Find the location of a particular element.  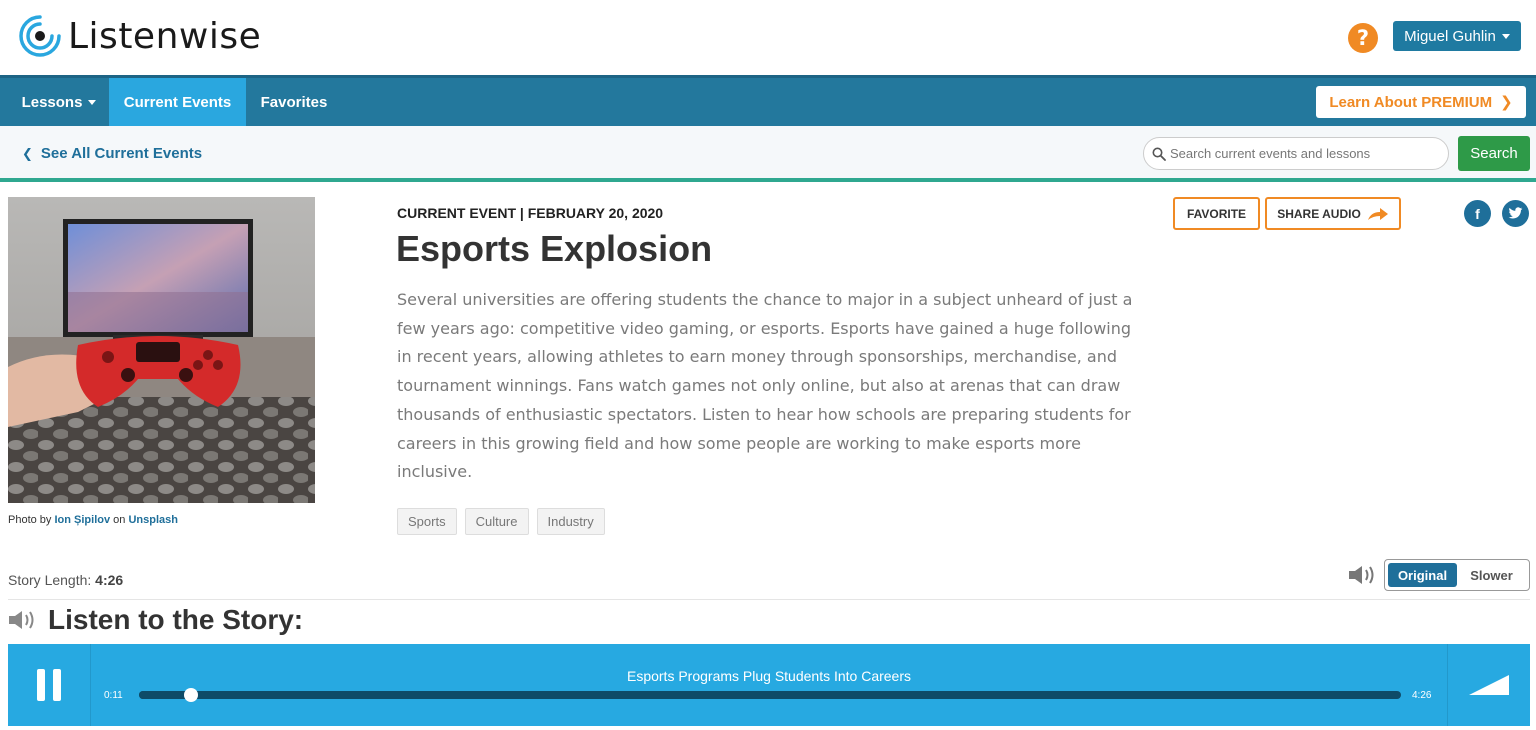

nav-favorites: Favorites is located at coordinates (294, 102).